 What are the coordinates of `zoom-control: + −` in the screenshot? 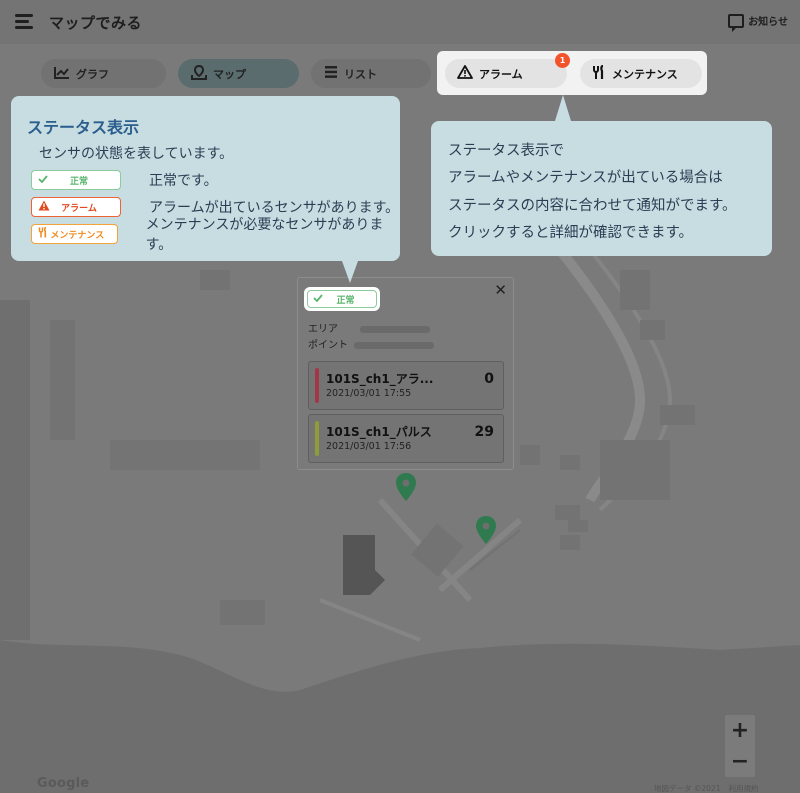 It's located at (740, 746).